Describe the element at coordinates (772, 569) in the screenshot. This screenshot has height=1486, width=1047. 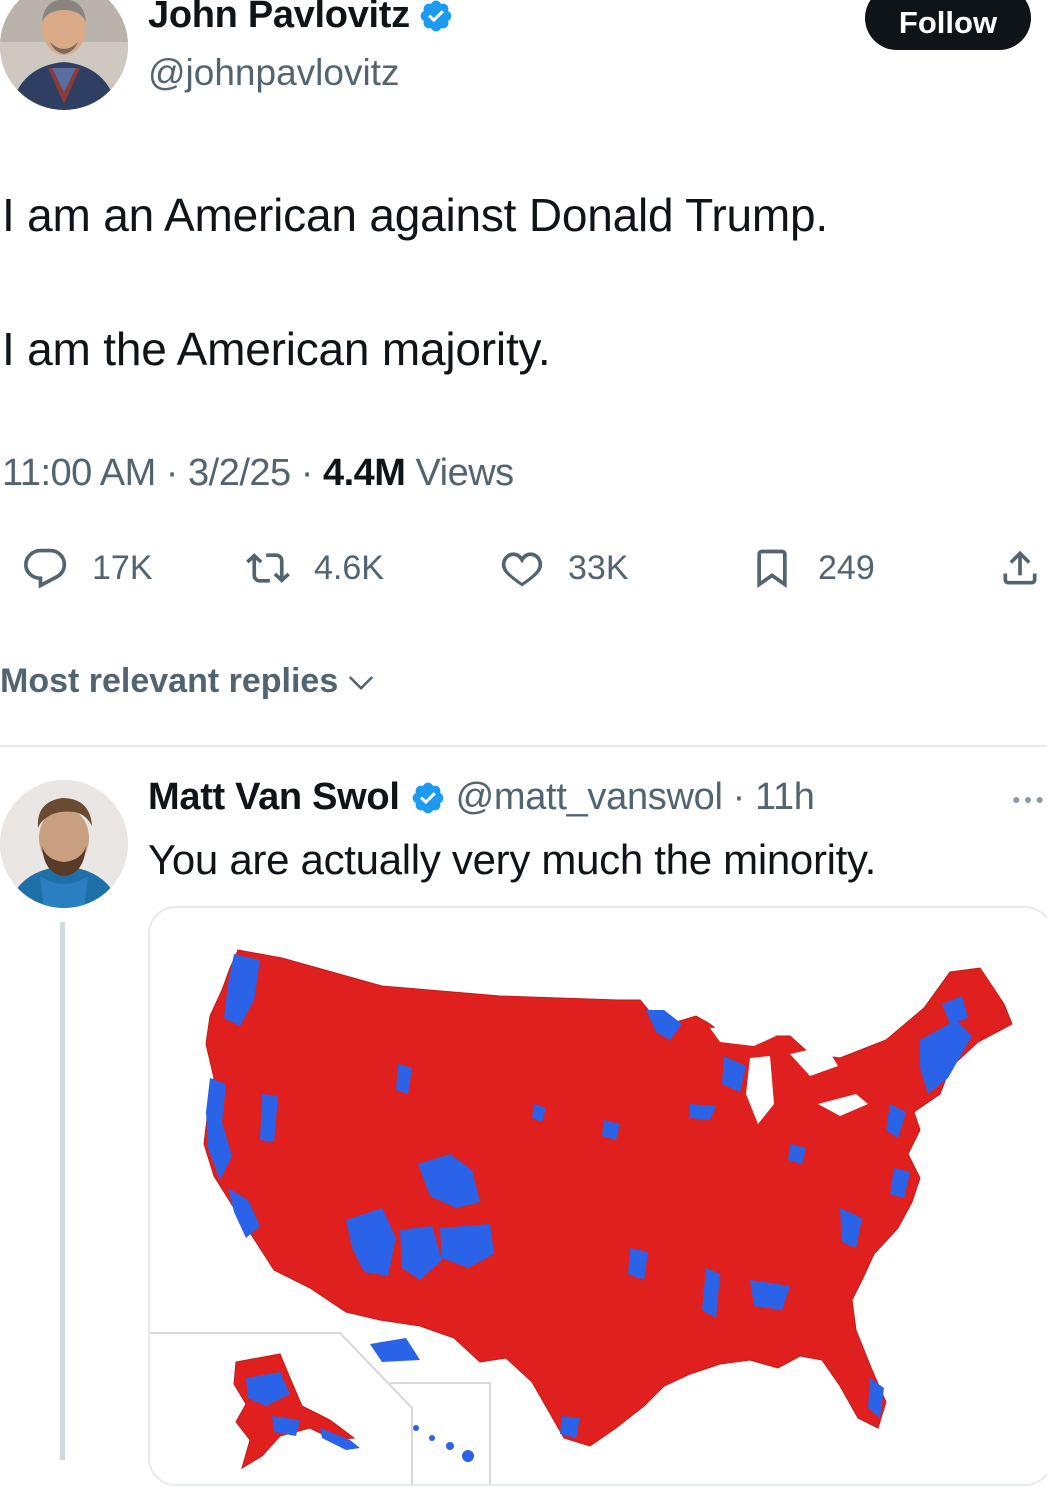
I see `bookmark-icon` at that location.